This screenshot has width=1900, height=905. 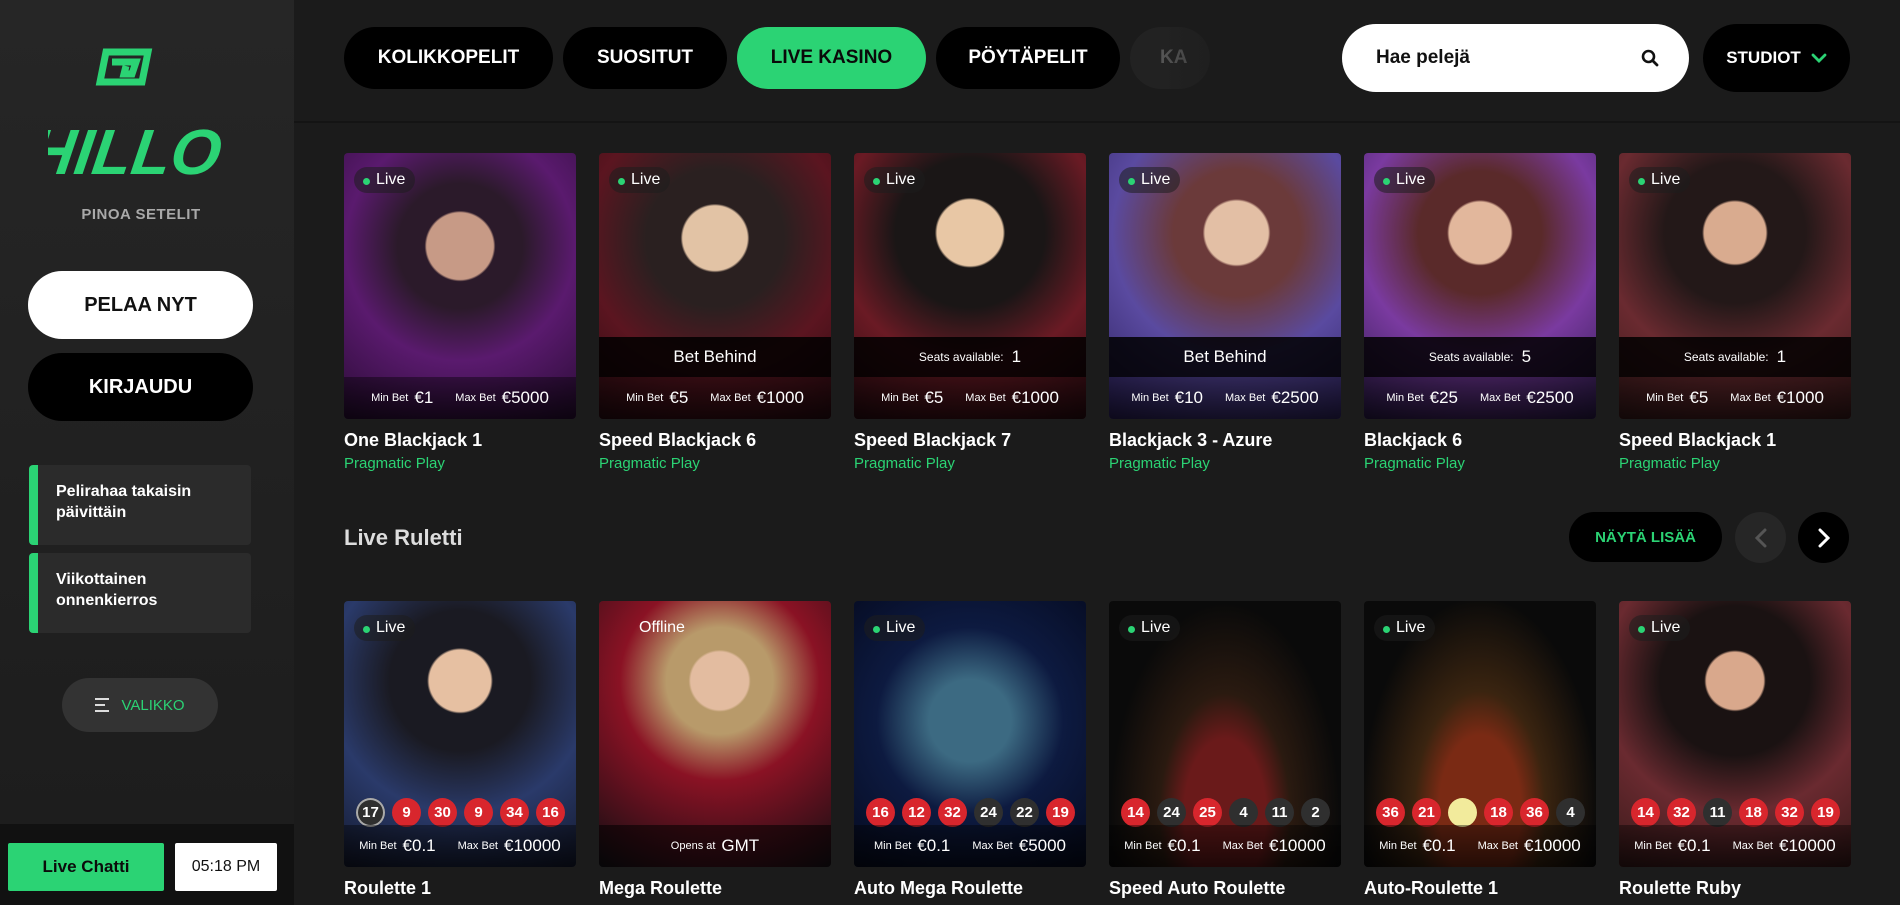 I want to click on game-title: Mega Roulette, so click(x=715, y=888).